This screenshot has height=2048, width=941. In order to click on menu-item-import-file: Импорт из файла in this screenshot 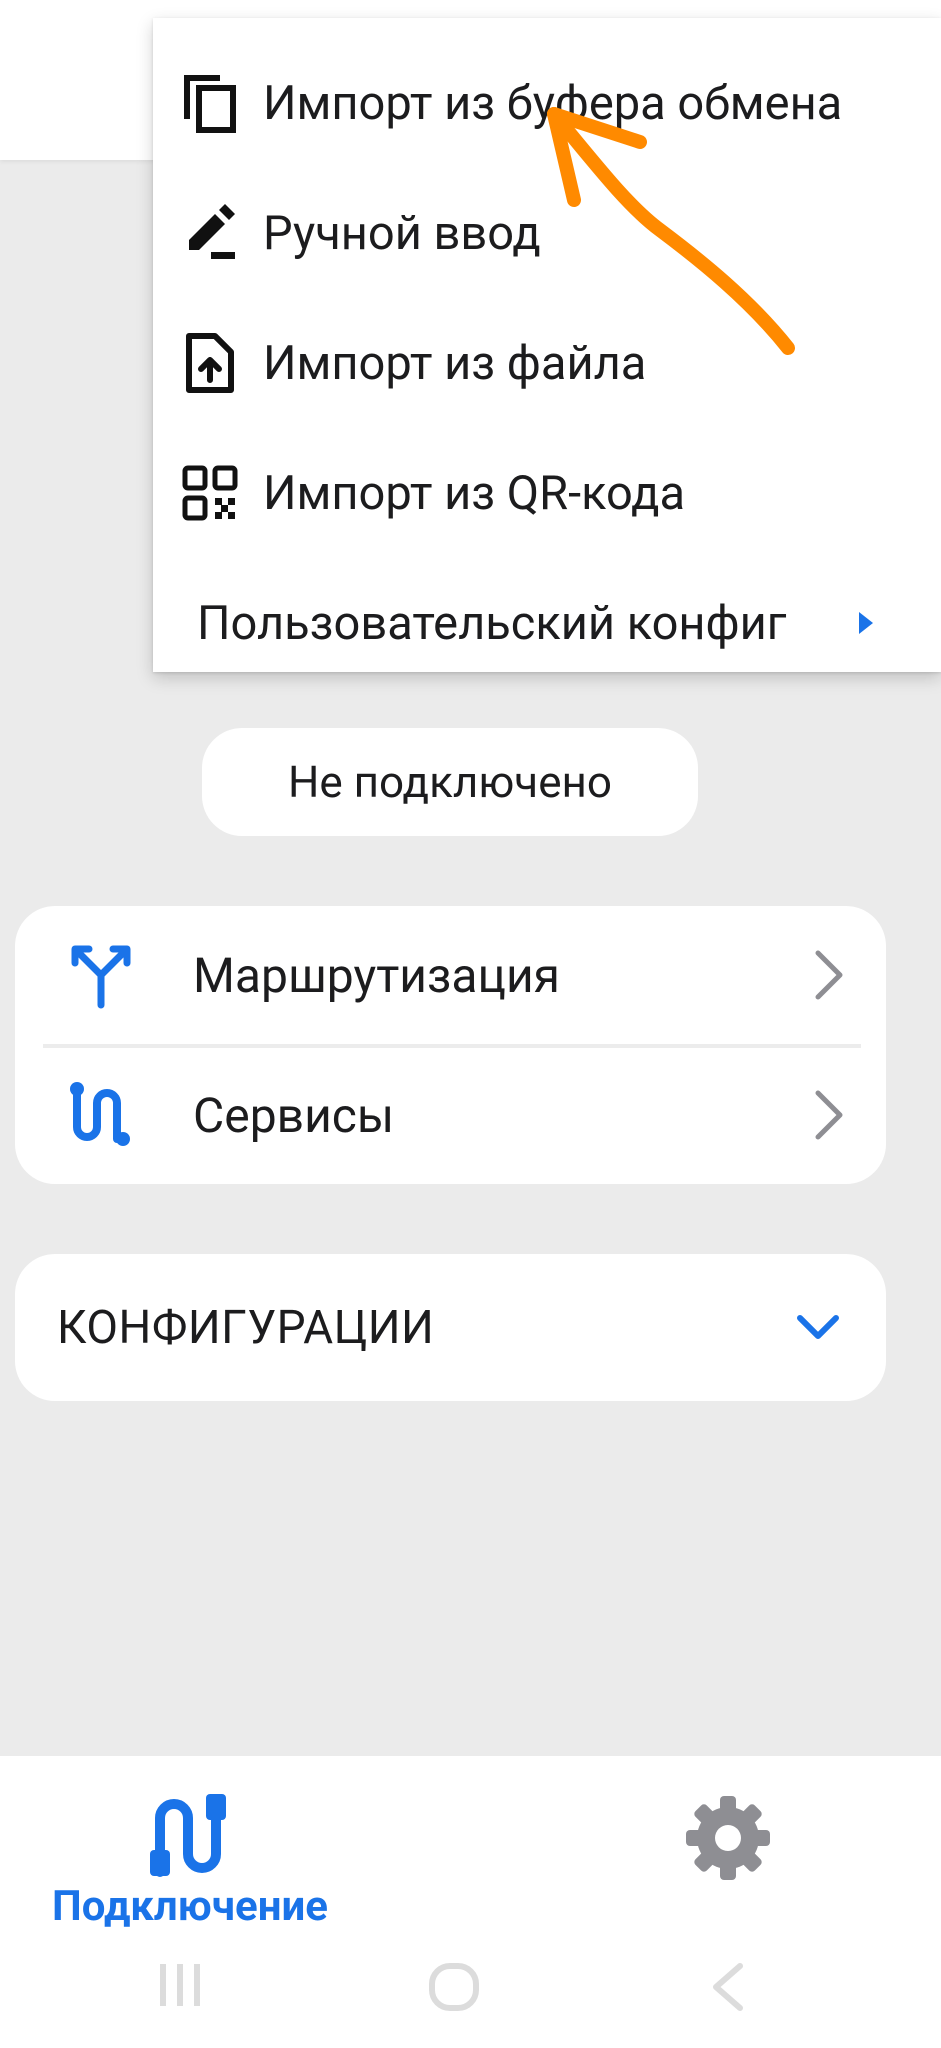, I will do `click(547, 363)`.